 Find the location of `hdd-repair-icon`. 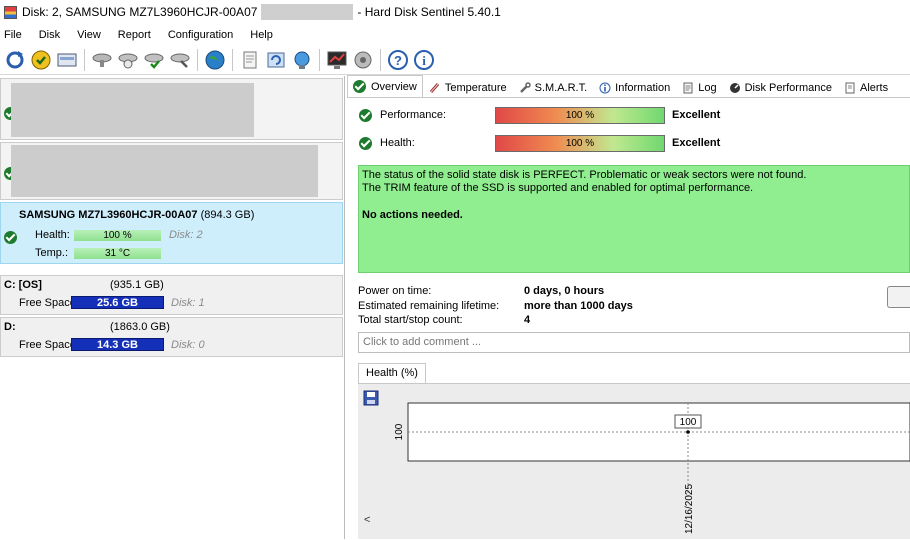

hdd-repair-icon is located at coordinates (180, 60).